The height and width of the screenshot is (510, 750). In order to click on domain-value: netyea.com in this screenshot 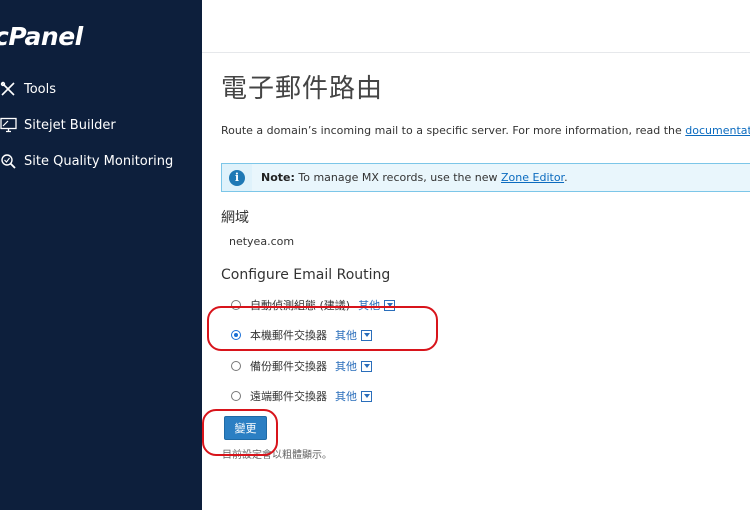, I will do `click(262, 241)`.